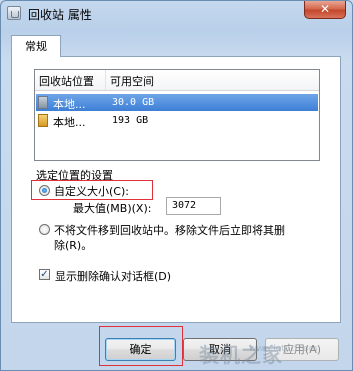 Image resolution: width=353 pixels, height=371 pixels. I want to click on list-header: 回收站位置 可用空间, so click(177, 80).